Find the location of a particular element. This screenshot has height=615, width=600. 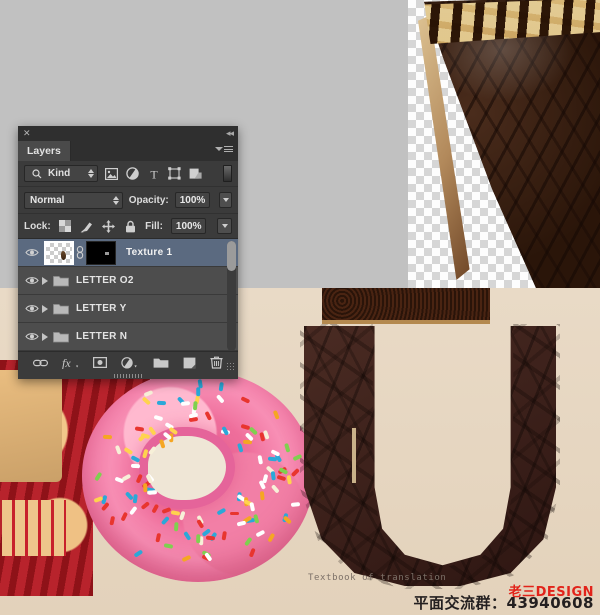

new-adjustment-layer-icon is located at coordinates (129, 362).